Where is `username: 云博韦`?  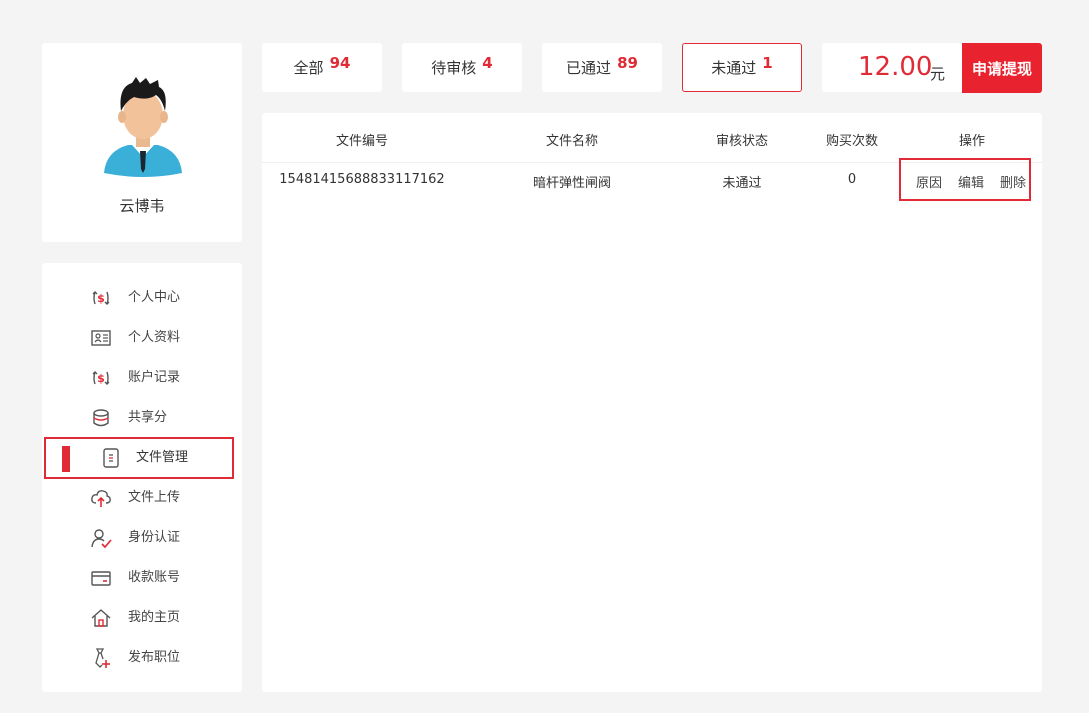 username: 云博韦 is located at coordinates (142, 206).